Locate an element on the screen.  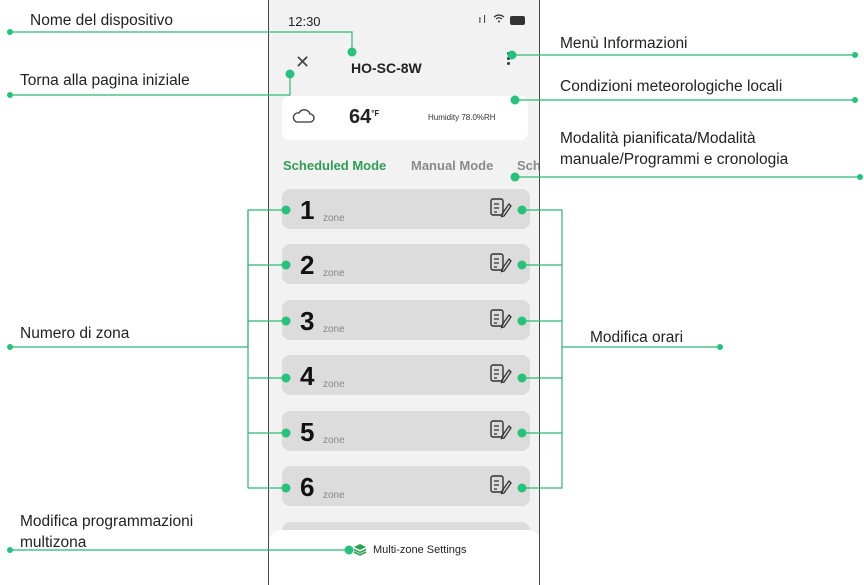
annotation-device-name: Nome del dispositivo is located at coordinates (102, 20).